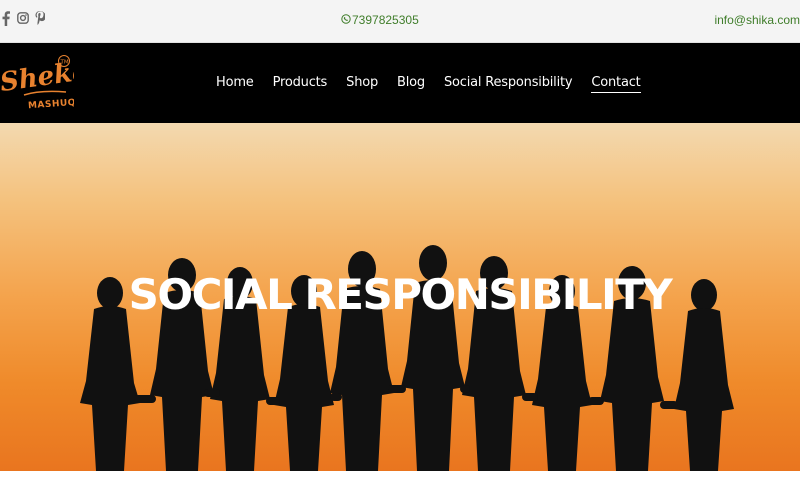 The height and width of the screenshot is (478, 800). I want to click on phone-link: 7397825305, so click(380, 20).